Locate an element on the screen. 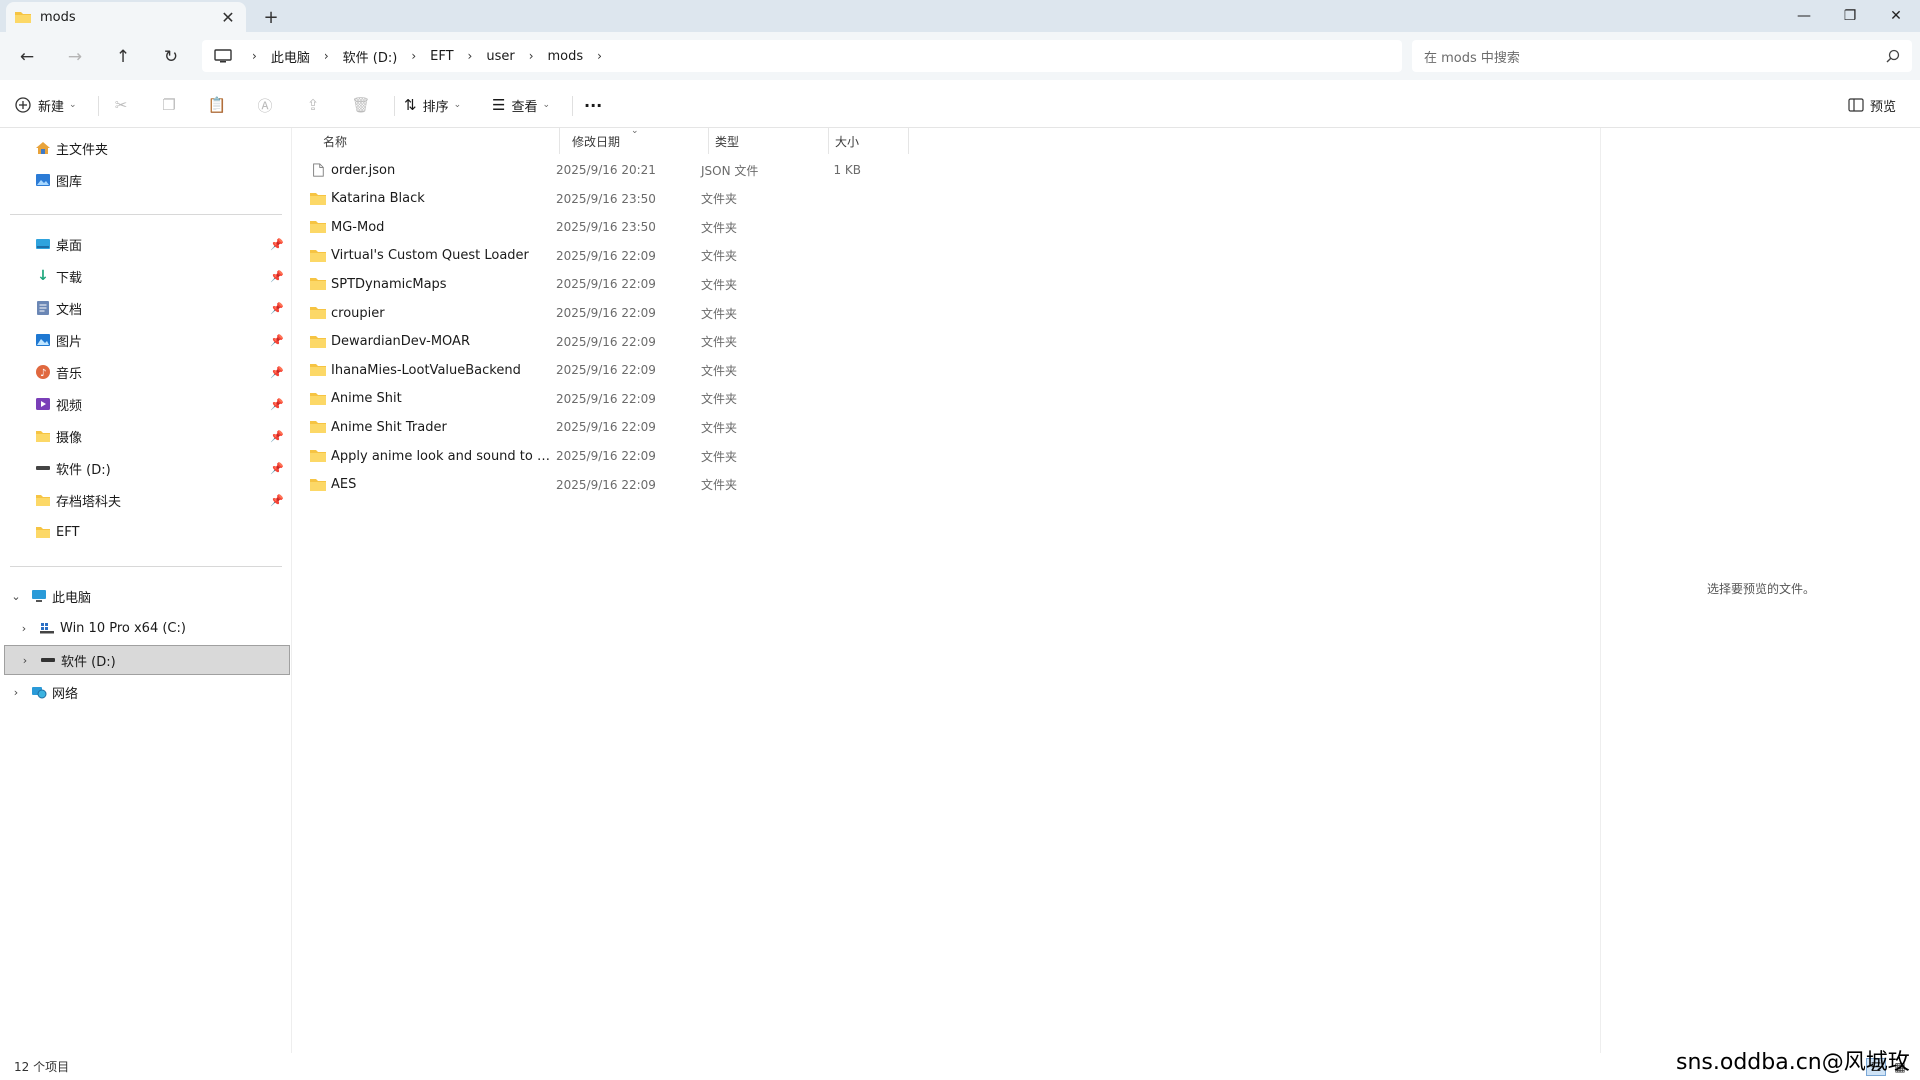 Image resolution: width=1920 pixels, height=1080 pixels. sidebar-item-gallery: 图库 is located at coordinates (146, 180).